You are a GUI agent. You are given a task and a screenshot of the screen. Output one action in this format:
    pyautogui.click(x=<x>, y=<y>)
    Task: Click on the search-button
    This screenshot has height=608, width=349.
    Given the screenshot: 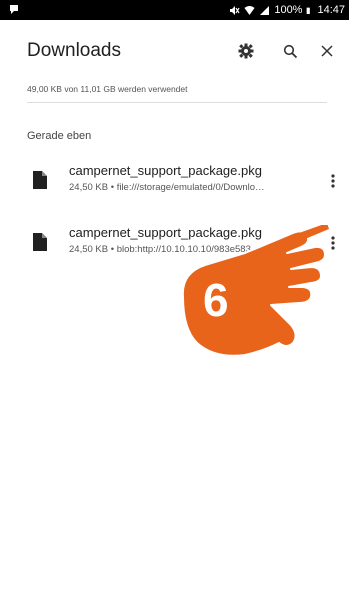 What is the action you would take?
    pyautogui.click(x=290, y=51)
    